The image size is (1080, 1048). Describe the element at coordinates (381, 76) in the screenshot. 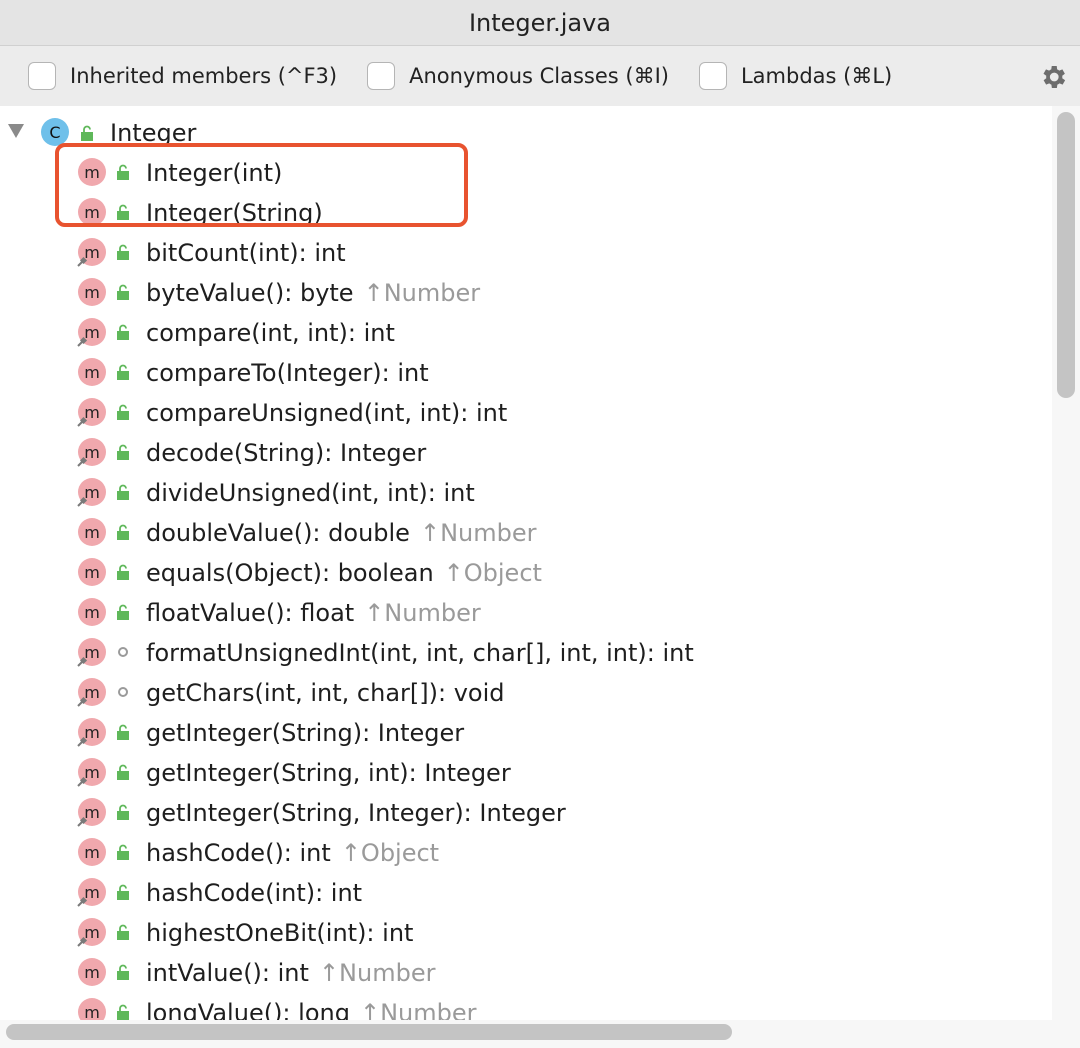

I see `anonymous-classes-checkbox` at that location.